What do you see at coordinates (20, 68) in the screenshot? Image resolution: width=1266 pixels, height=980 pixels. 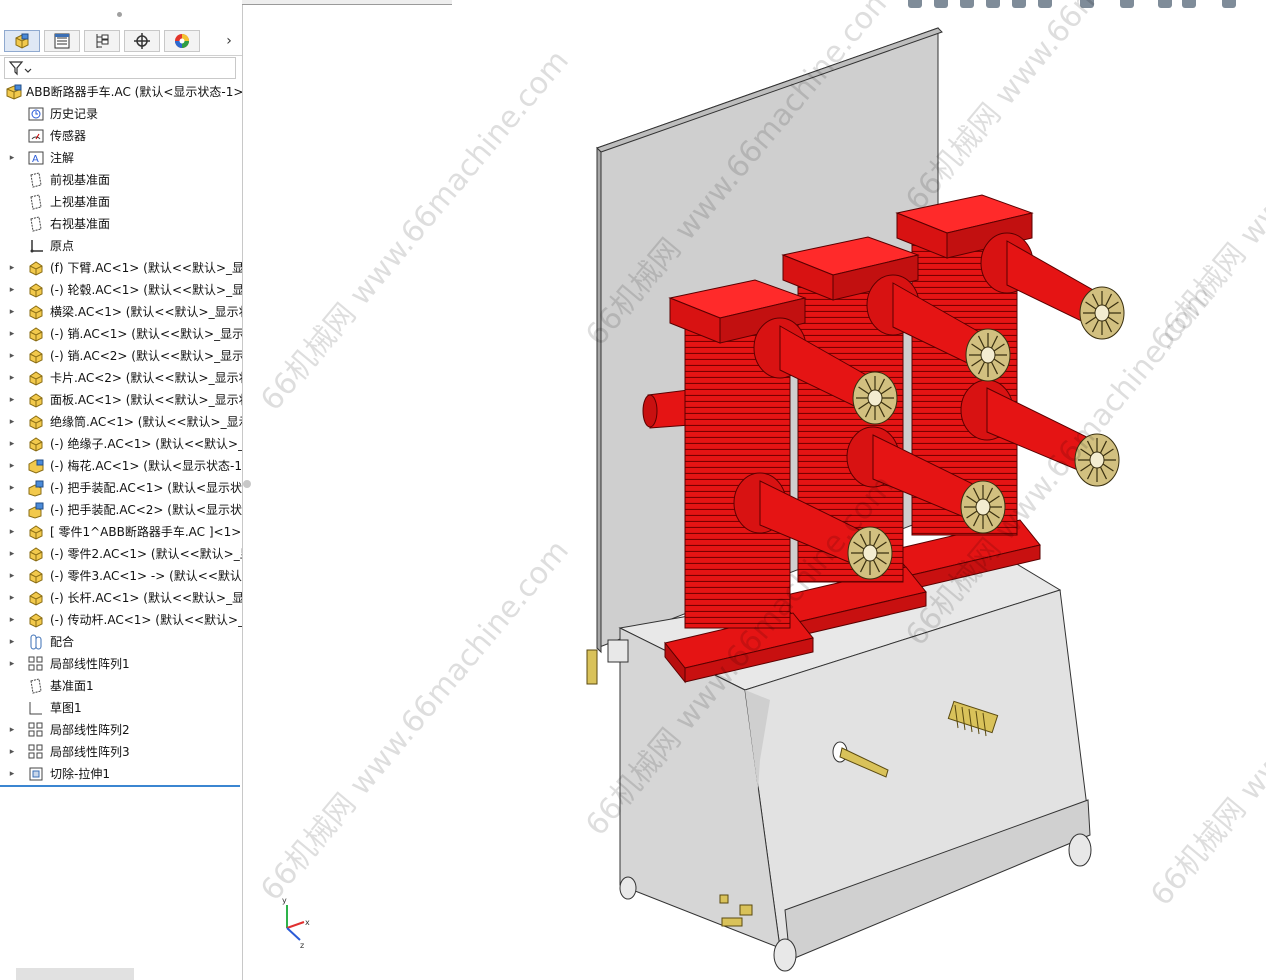 I see `filter-icon` at bounding box center [20, 68].